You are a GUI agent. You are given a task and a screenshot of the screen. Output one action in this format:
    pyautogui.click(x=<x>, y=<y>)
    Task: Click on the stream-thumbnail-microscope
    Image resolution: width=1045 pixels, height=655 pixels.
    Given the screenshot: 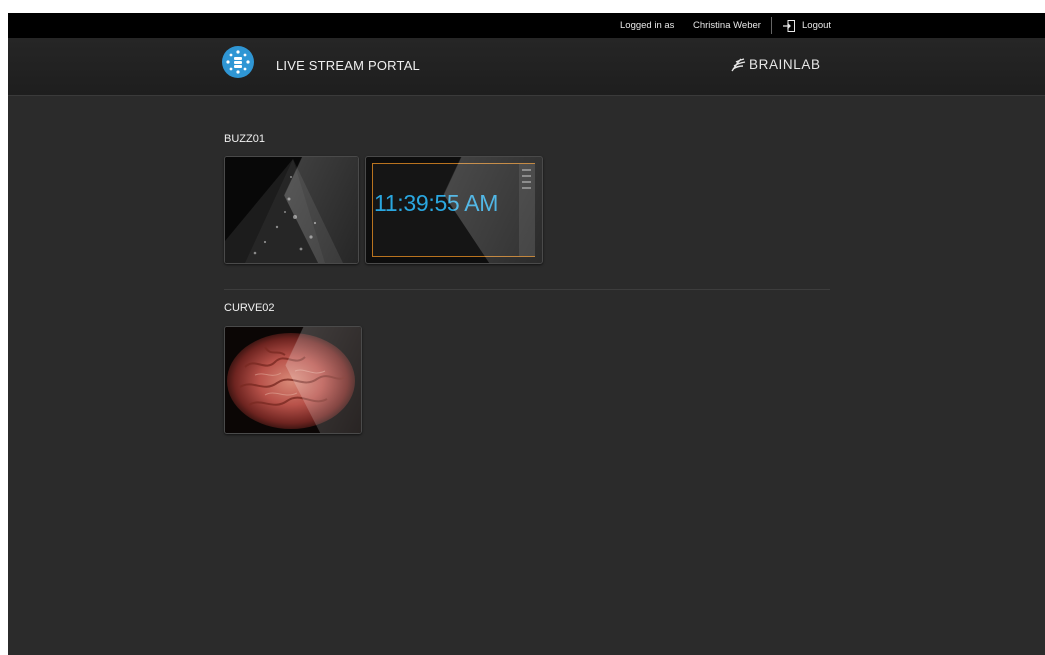 What is the action you would take?
    pyautogui.click(x=293, y=380)
    